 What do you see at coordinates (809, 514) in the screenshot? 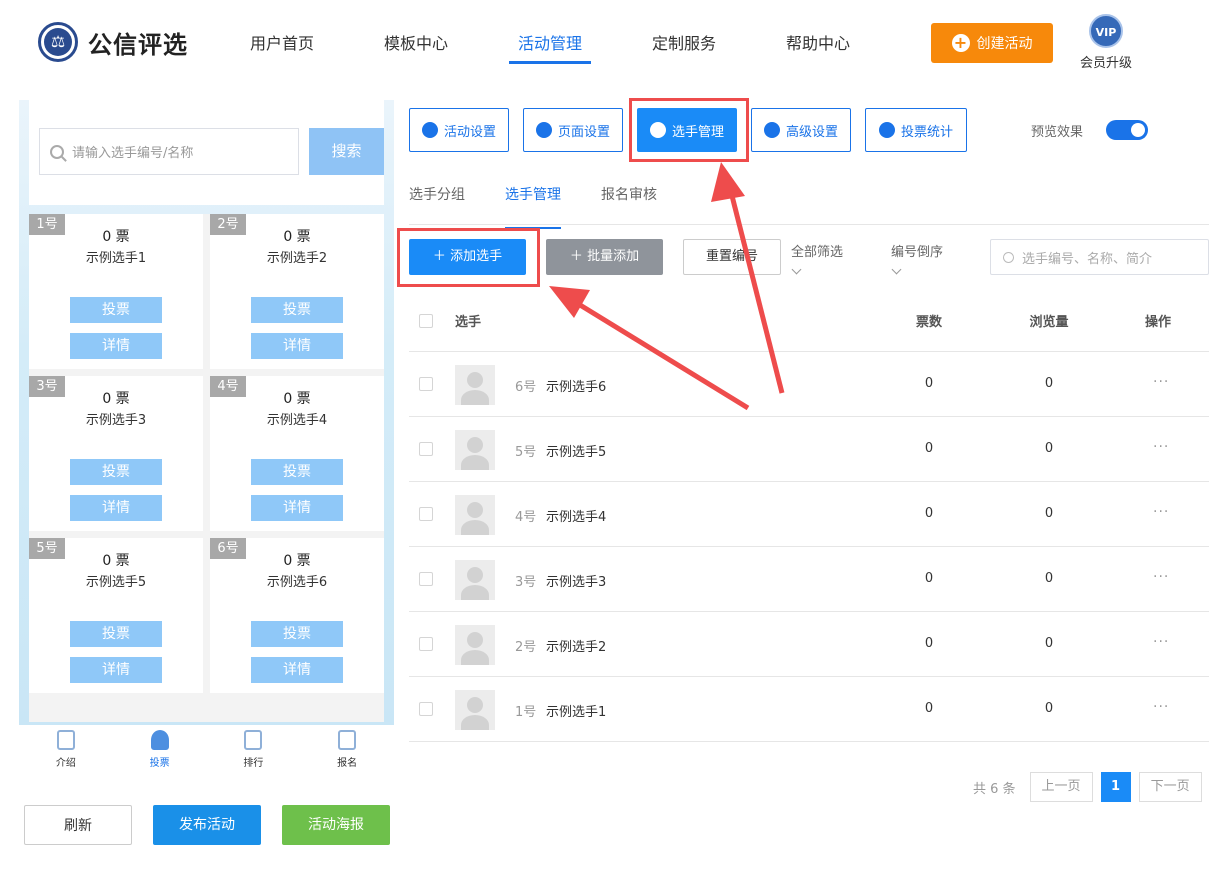
I see `table-row: 4号 示例选手4 0 0 ···` at bounding box center [809, 514].